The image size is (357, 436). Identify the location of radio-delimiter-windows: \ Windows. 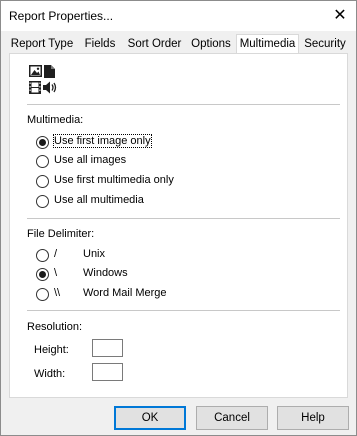
(136, 275).